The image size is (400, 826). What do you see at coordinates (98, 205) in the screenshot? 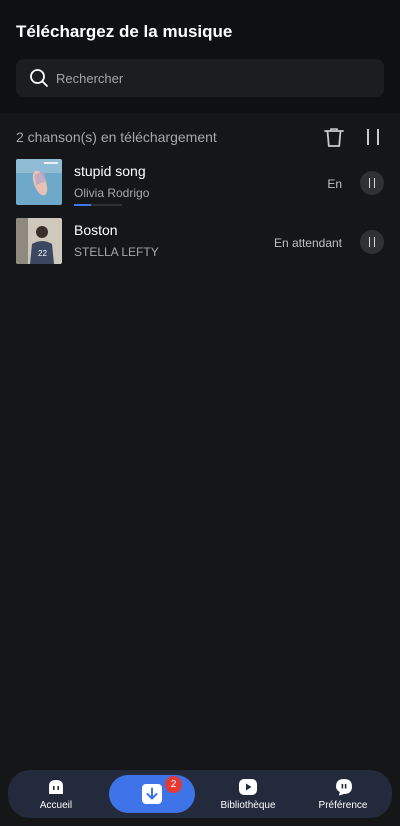
I see `download-progress` at bounding box center [98, 205].